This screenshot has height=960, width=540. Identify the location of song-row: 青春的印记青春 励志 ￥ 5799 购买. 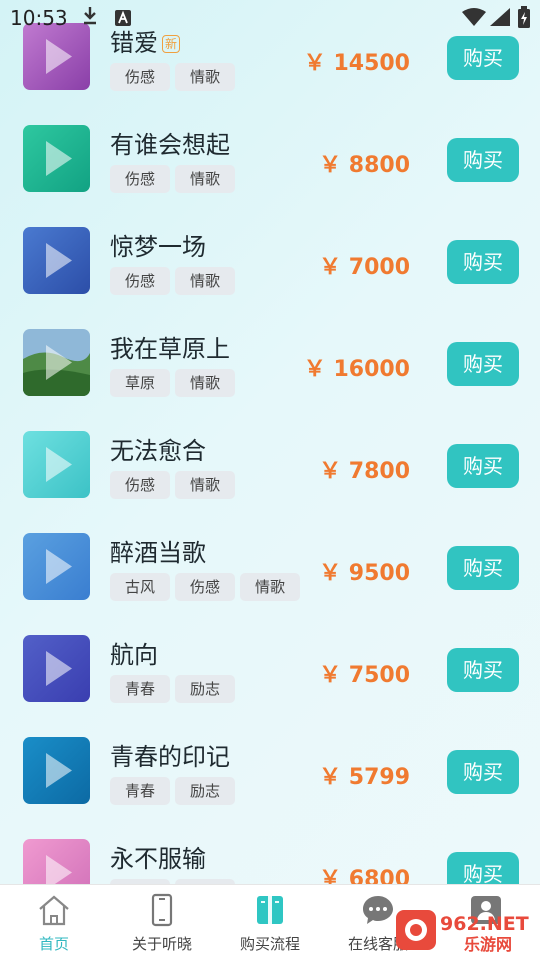
(270, 785).